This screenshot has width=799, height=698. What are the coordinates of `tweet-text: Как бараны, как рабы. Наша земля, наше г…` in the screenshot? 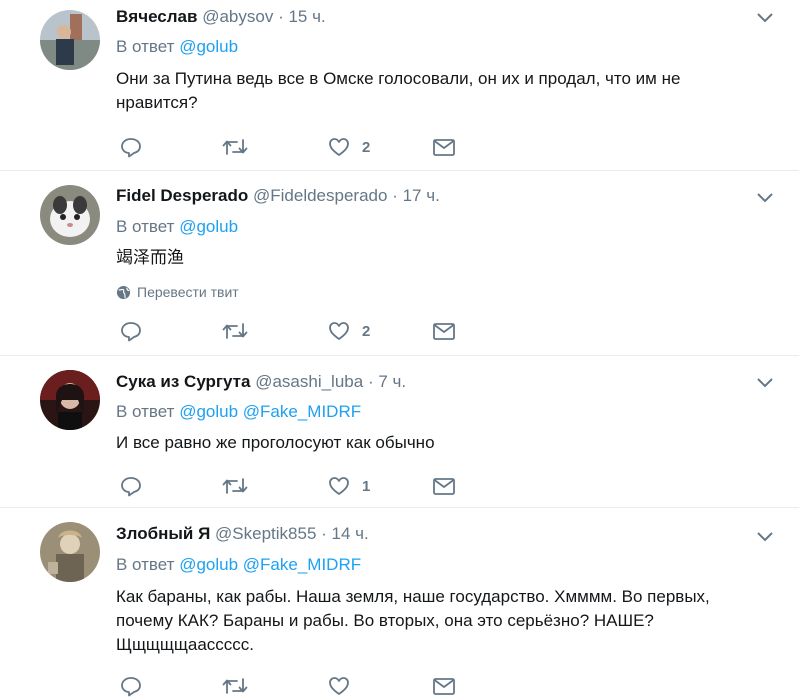 It's located at (413, 620).